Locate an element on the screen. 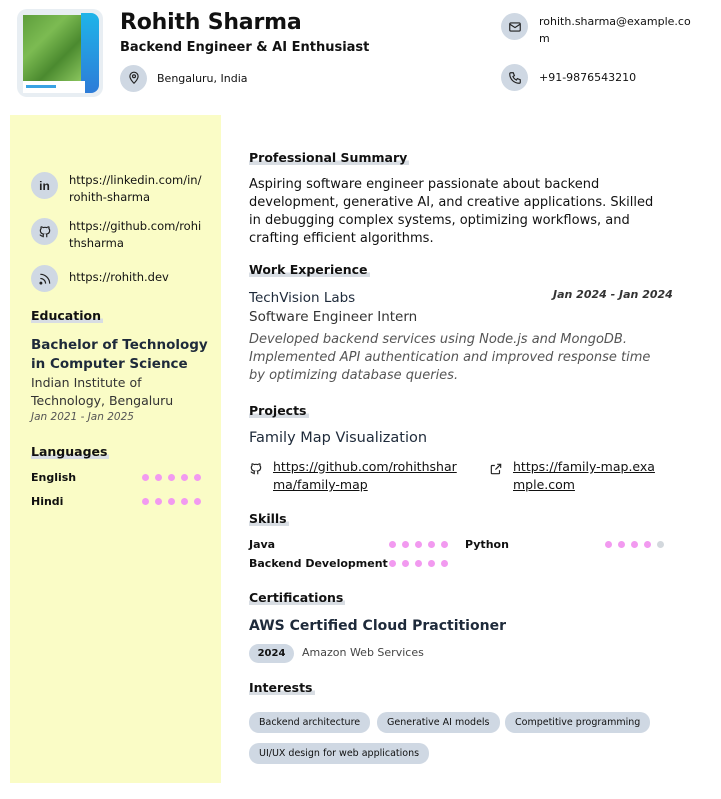 The height and width of the screenshot is (799, 721). skill-name: Python is located at coordinates (487, 544).